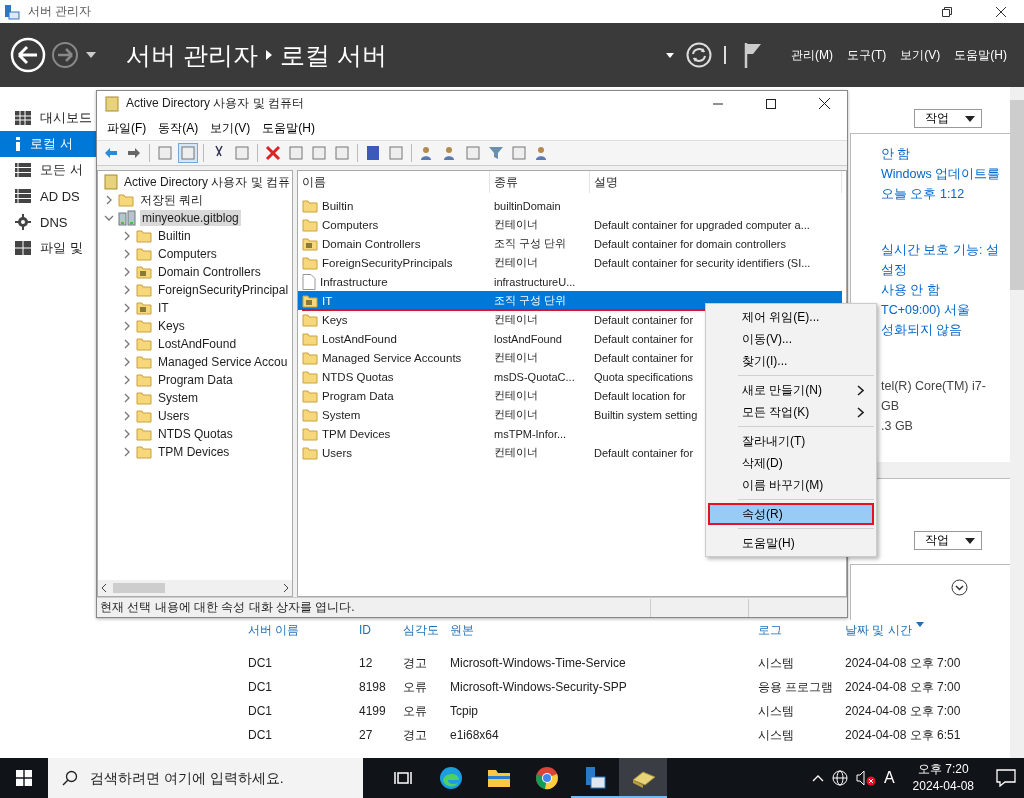  What do you see at coordinates (48, 170) in the screenshot?
I see `sidebar-item: 모든 서` at bounding box center [48, 170].